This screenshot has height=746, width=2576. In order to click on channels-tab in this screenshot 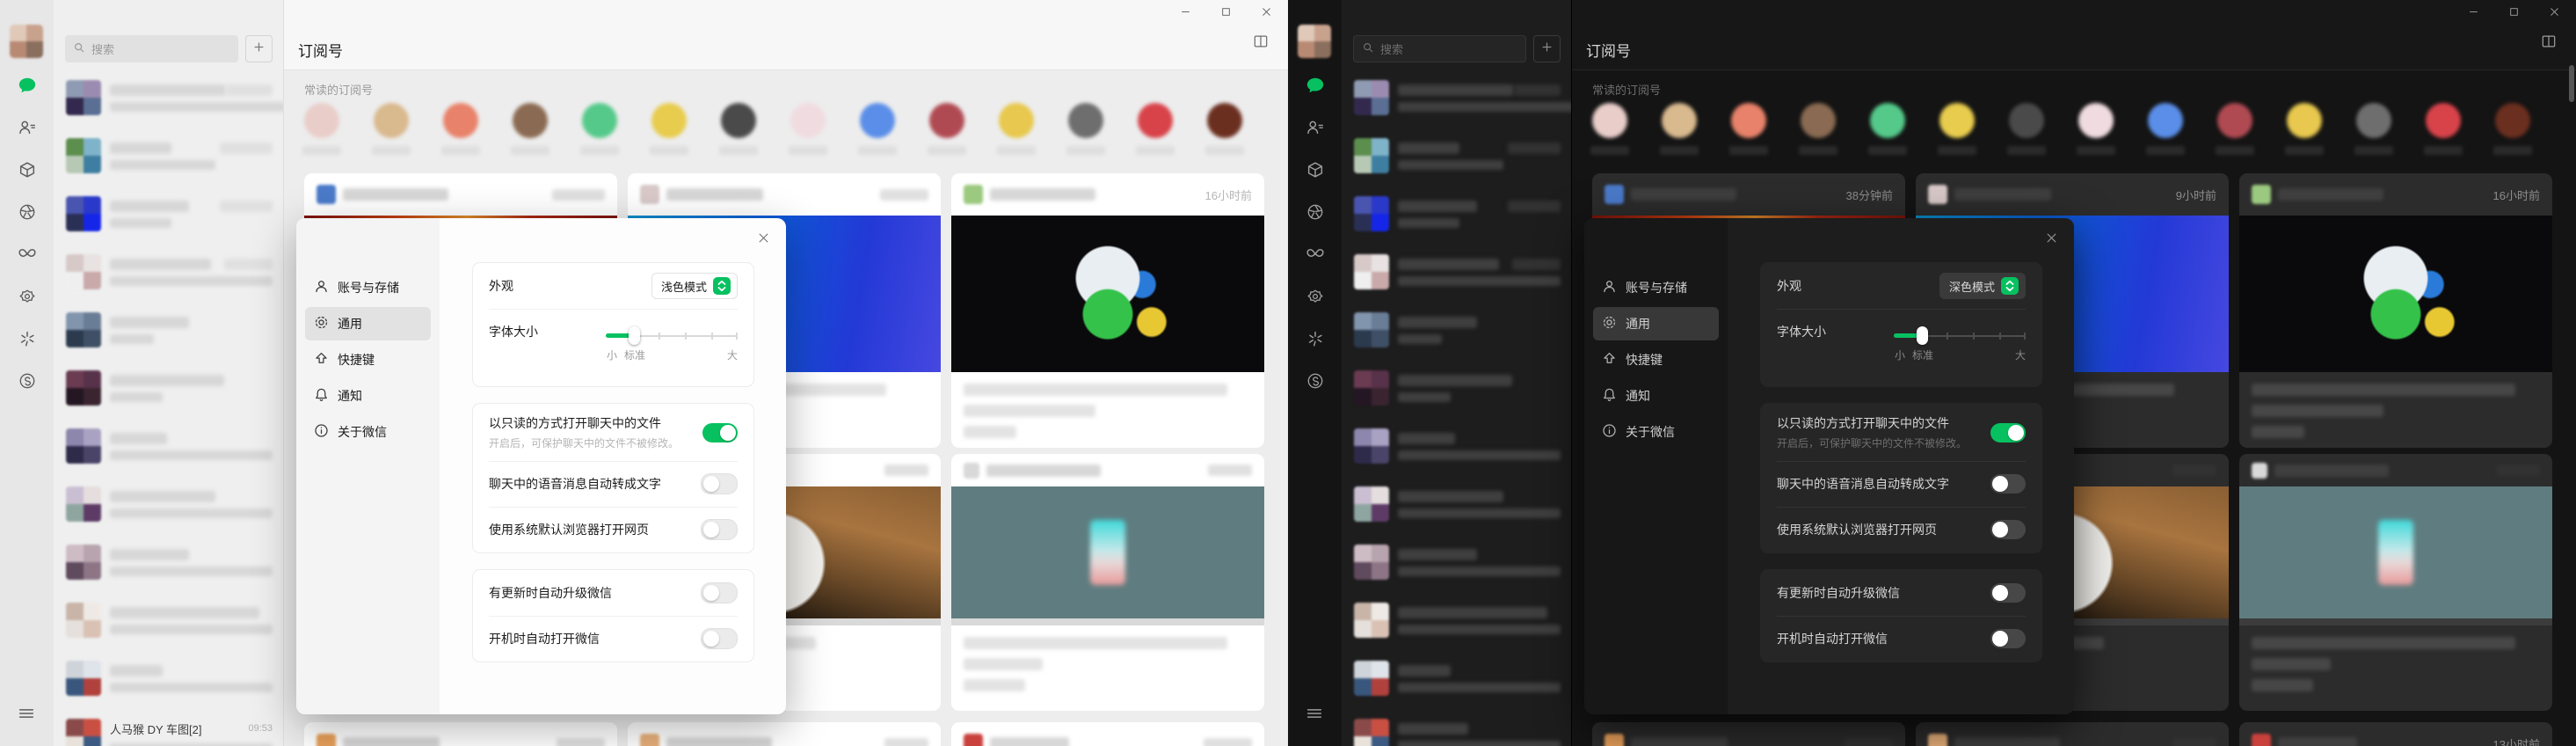, I will do `click(27, 214)`.